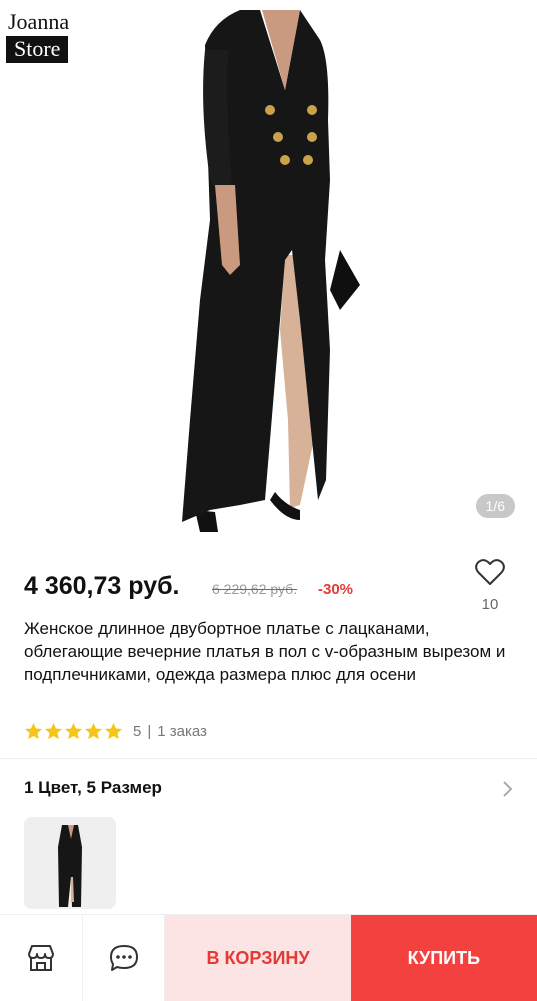  I want to click on section-divider, so click(268, 758).